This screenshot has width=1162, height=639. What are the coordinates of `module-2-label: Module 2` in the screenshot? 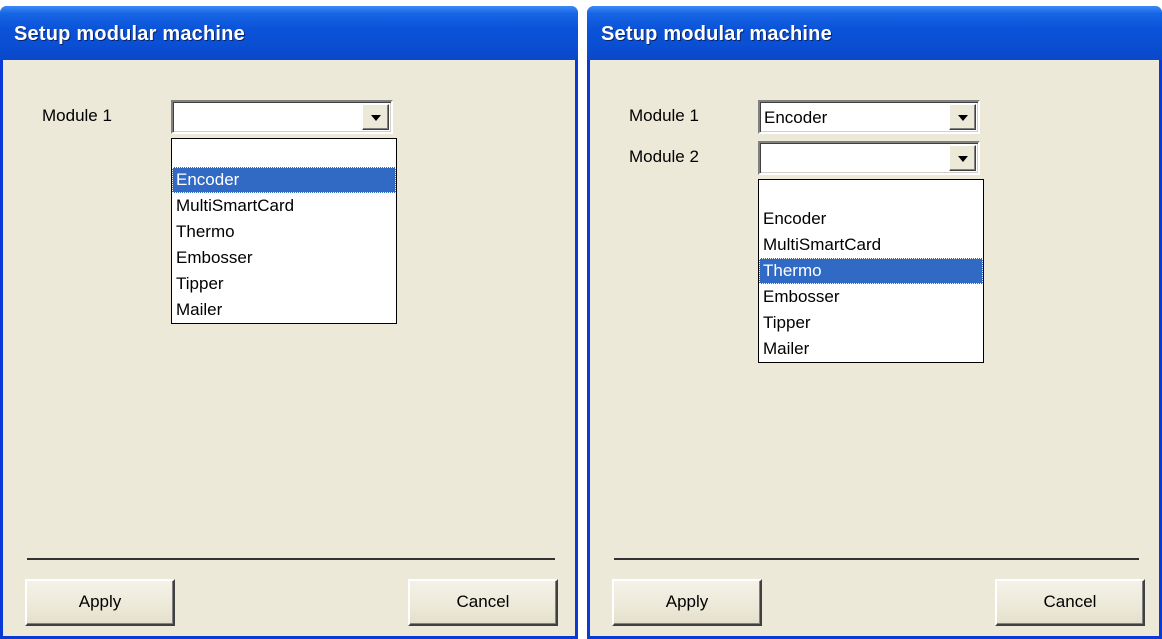 It's located at (664, 156).